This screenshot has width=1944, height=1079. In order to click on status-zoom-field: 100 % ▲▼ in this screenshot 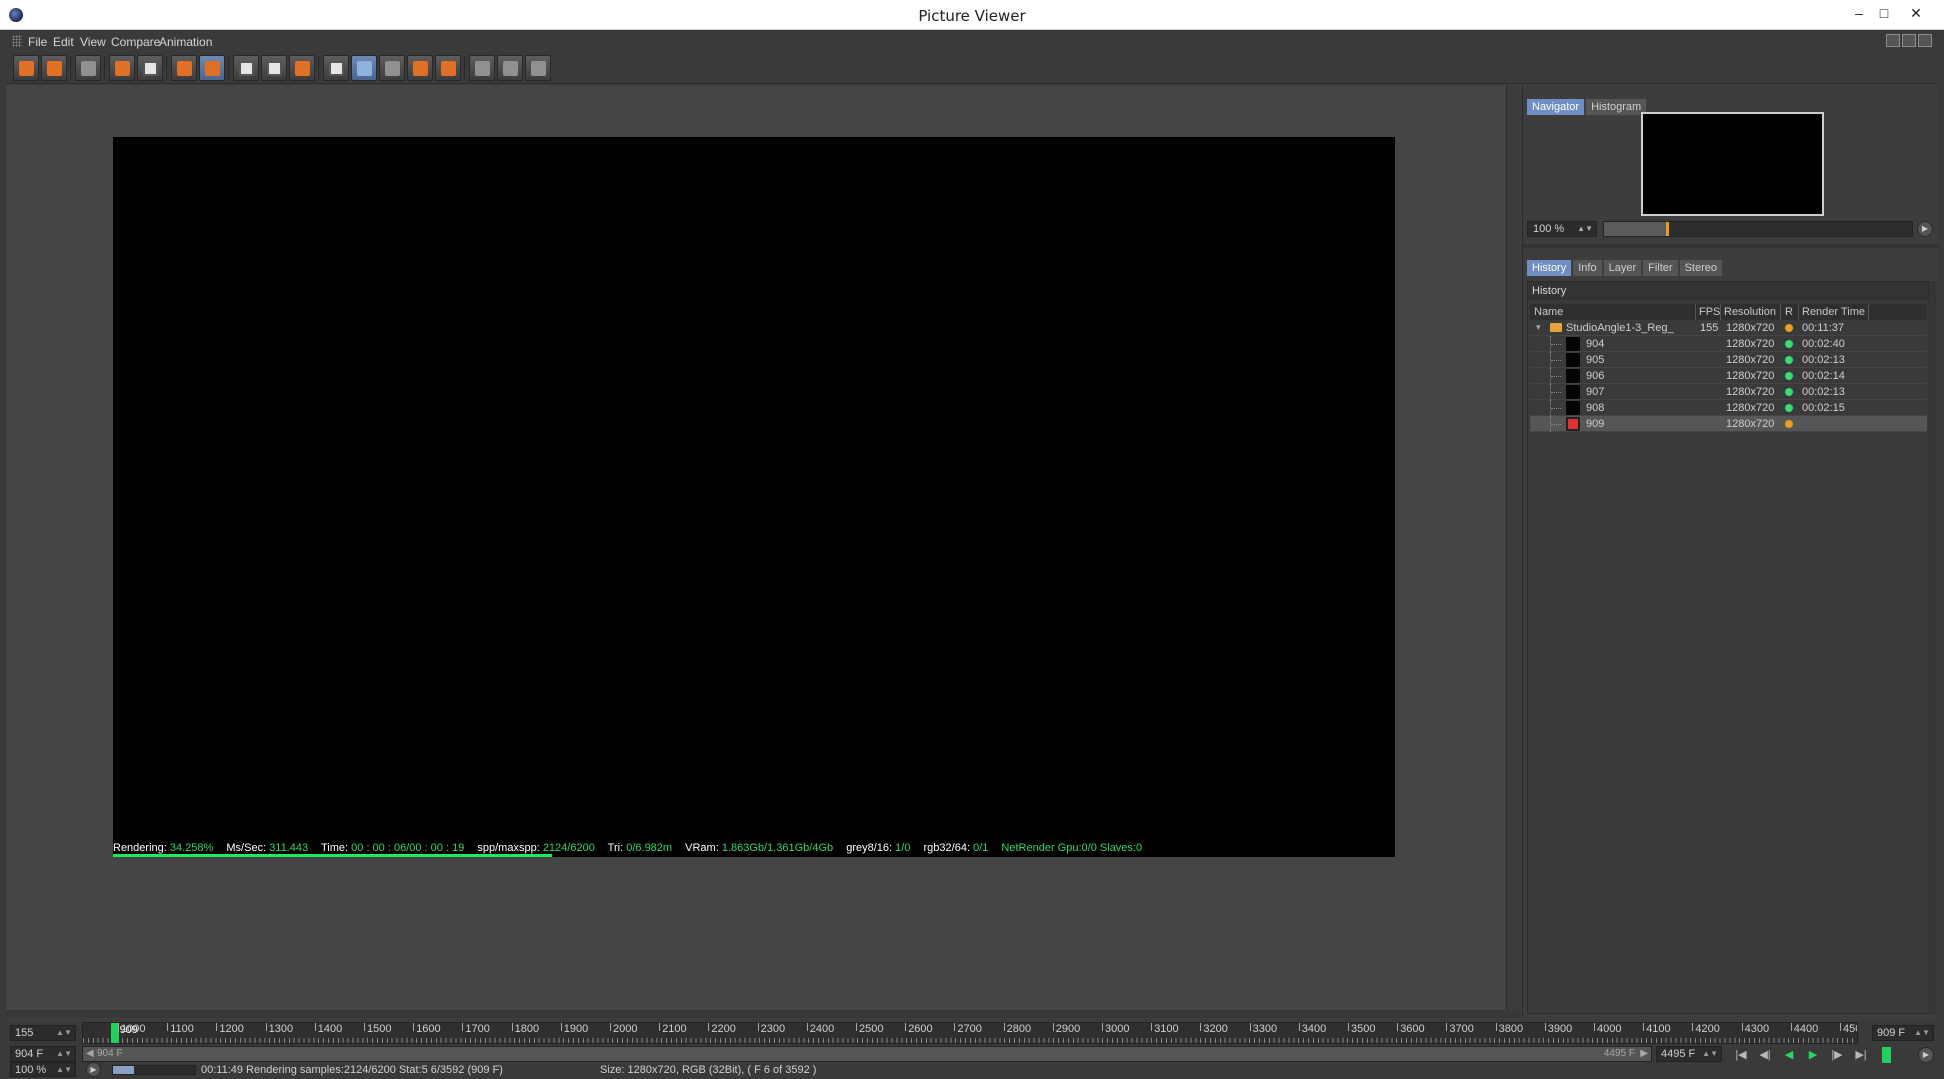, I will do `click(43, 1069)`.